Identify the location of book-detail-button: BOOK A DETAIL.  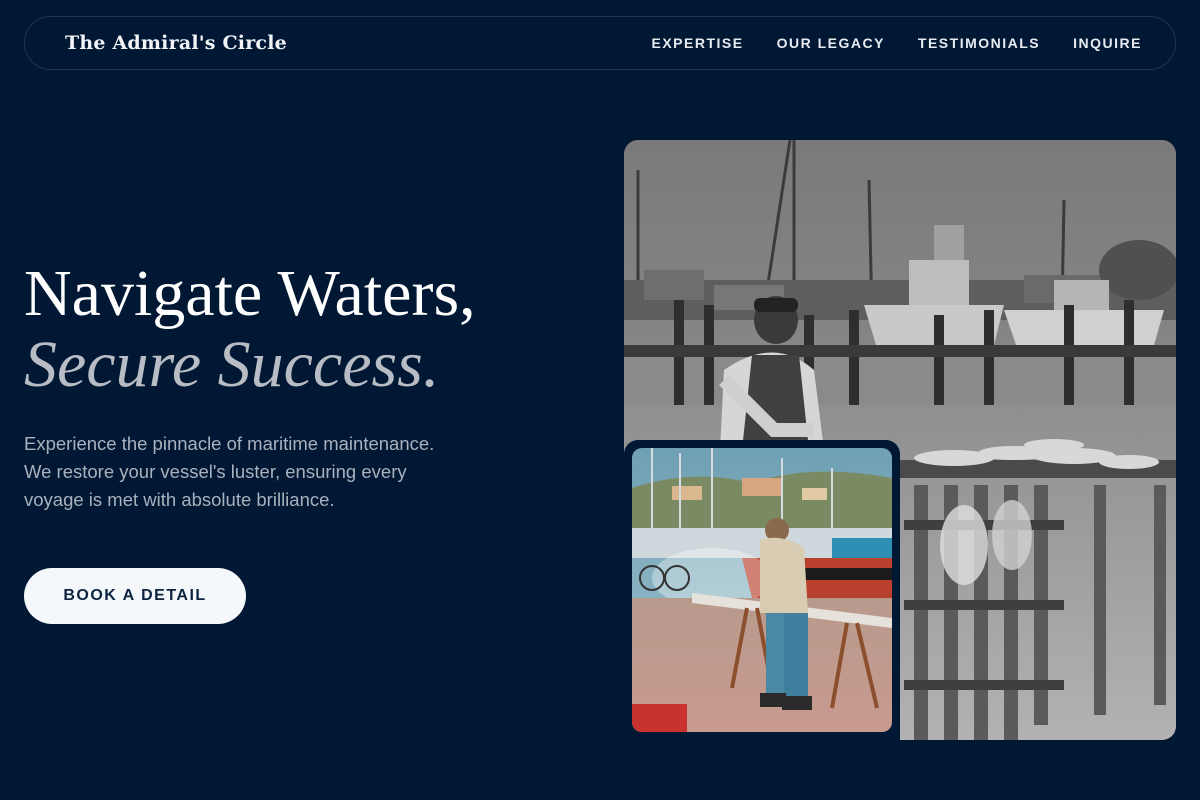
(135, 596).